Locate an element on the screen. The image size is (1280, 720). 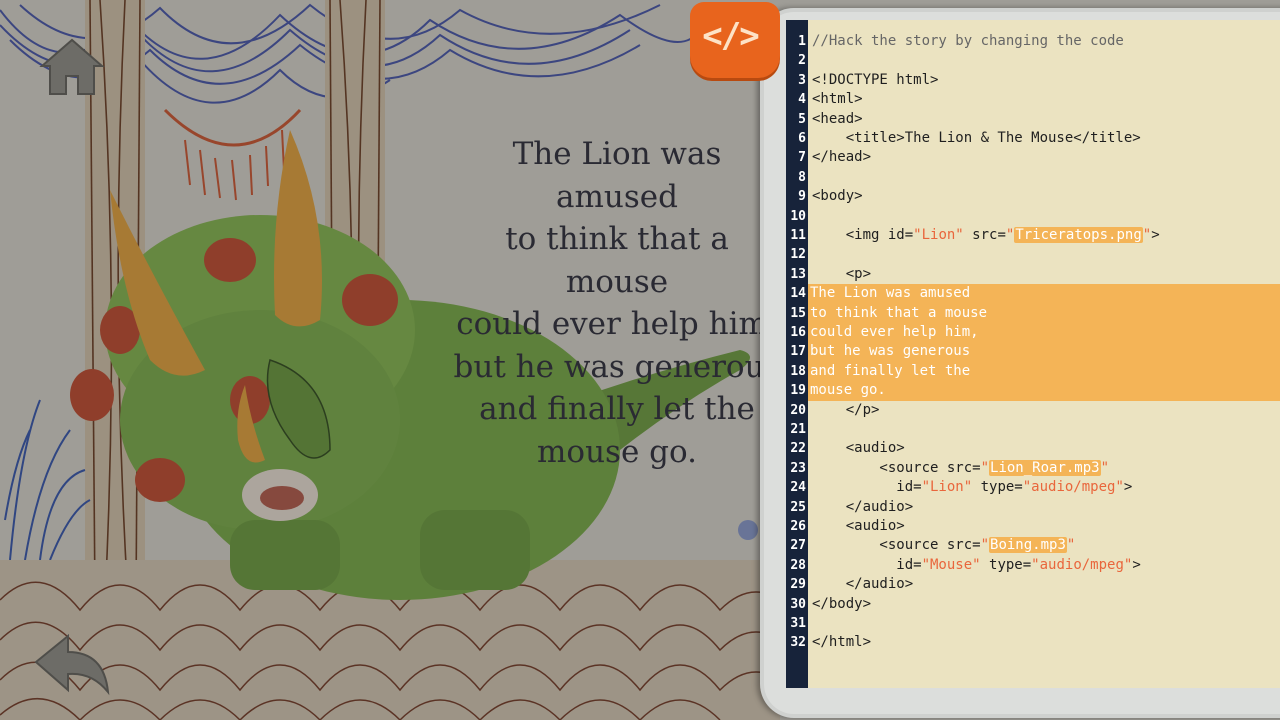
code-line: 31 is located at coordinates (798, 623).